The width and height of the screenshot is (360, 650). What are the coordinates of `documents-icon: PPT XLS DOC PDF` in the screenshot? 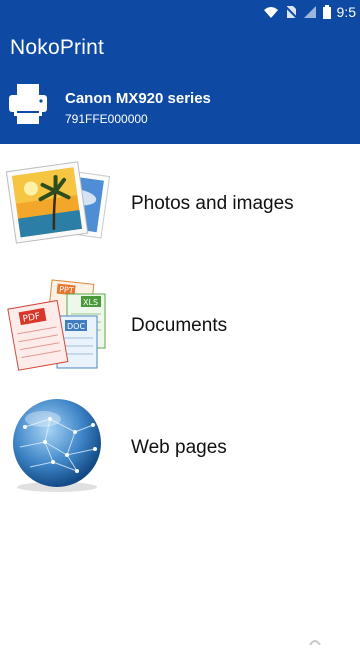 It's located at (60, 326).